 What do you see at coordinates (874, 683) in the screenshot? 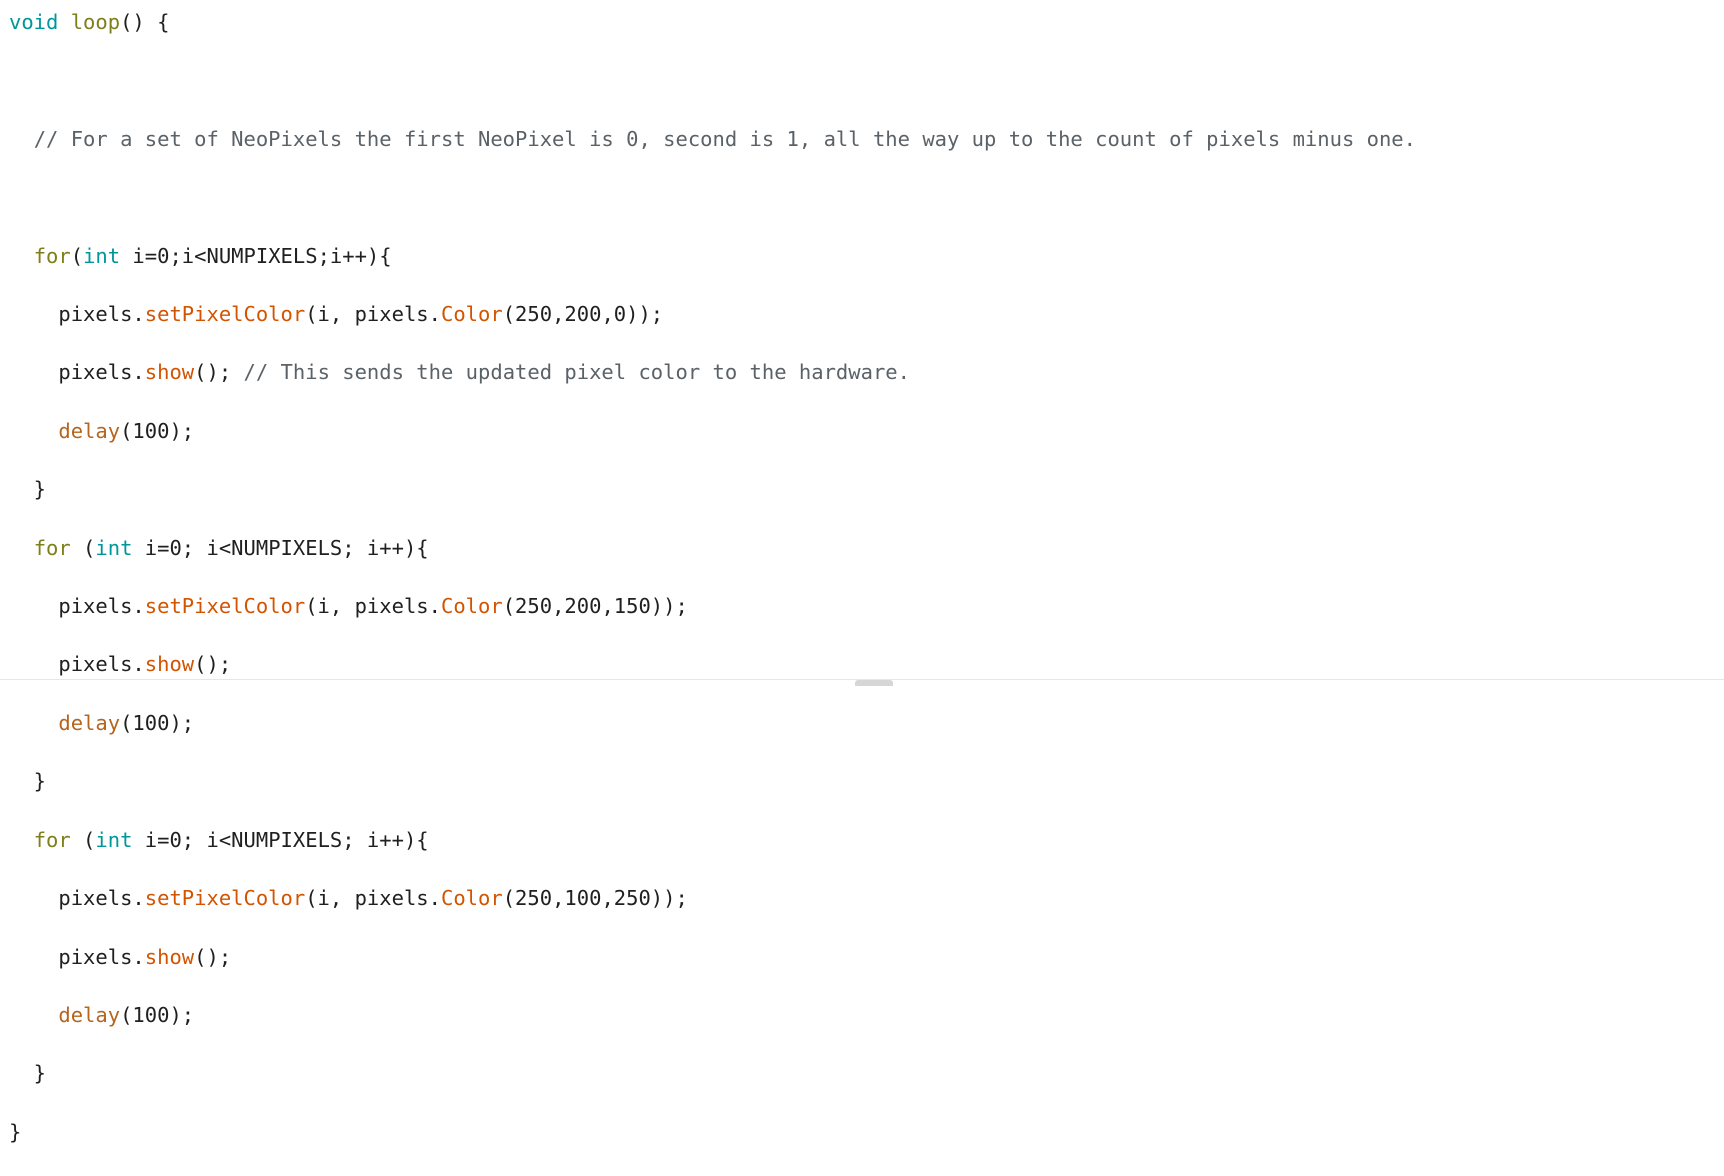
I see `horizontal-scrollbar-thumb` at bounding box center [874, 683].